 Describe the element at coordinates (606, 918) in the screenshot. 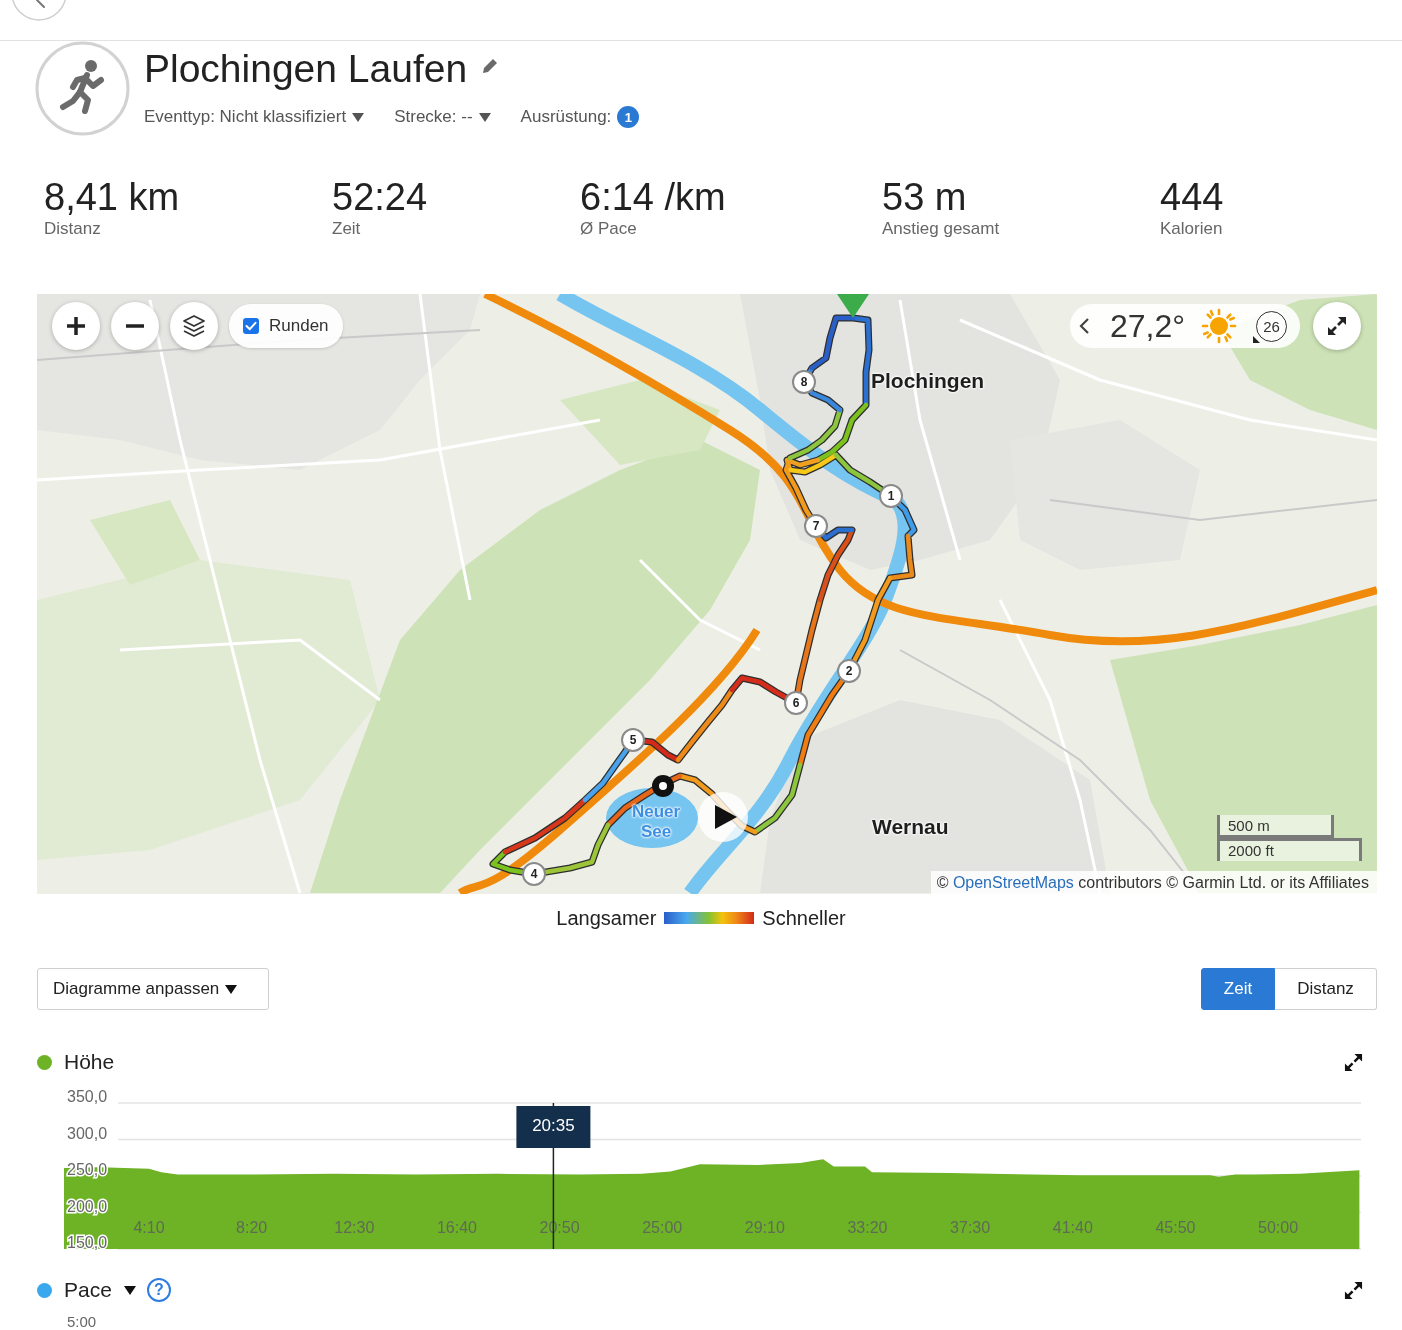

I see `legend-label: Langsamer` at that location.